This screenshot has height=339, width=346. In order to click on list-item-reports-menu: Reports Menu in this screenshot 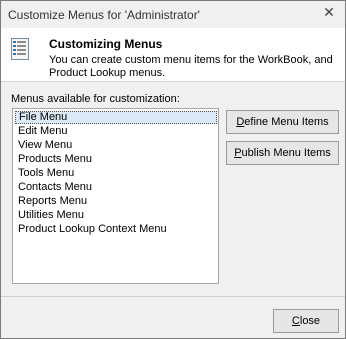, I will do `click(116, 201)`.